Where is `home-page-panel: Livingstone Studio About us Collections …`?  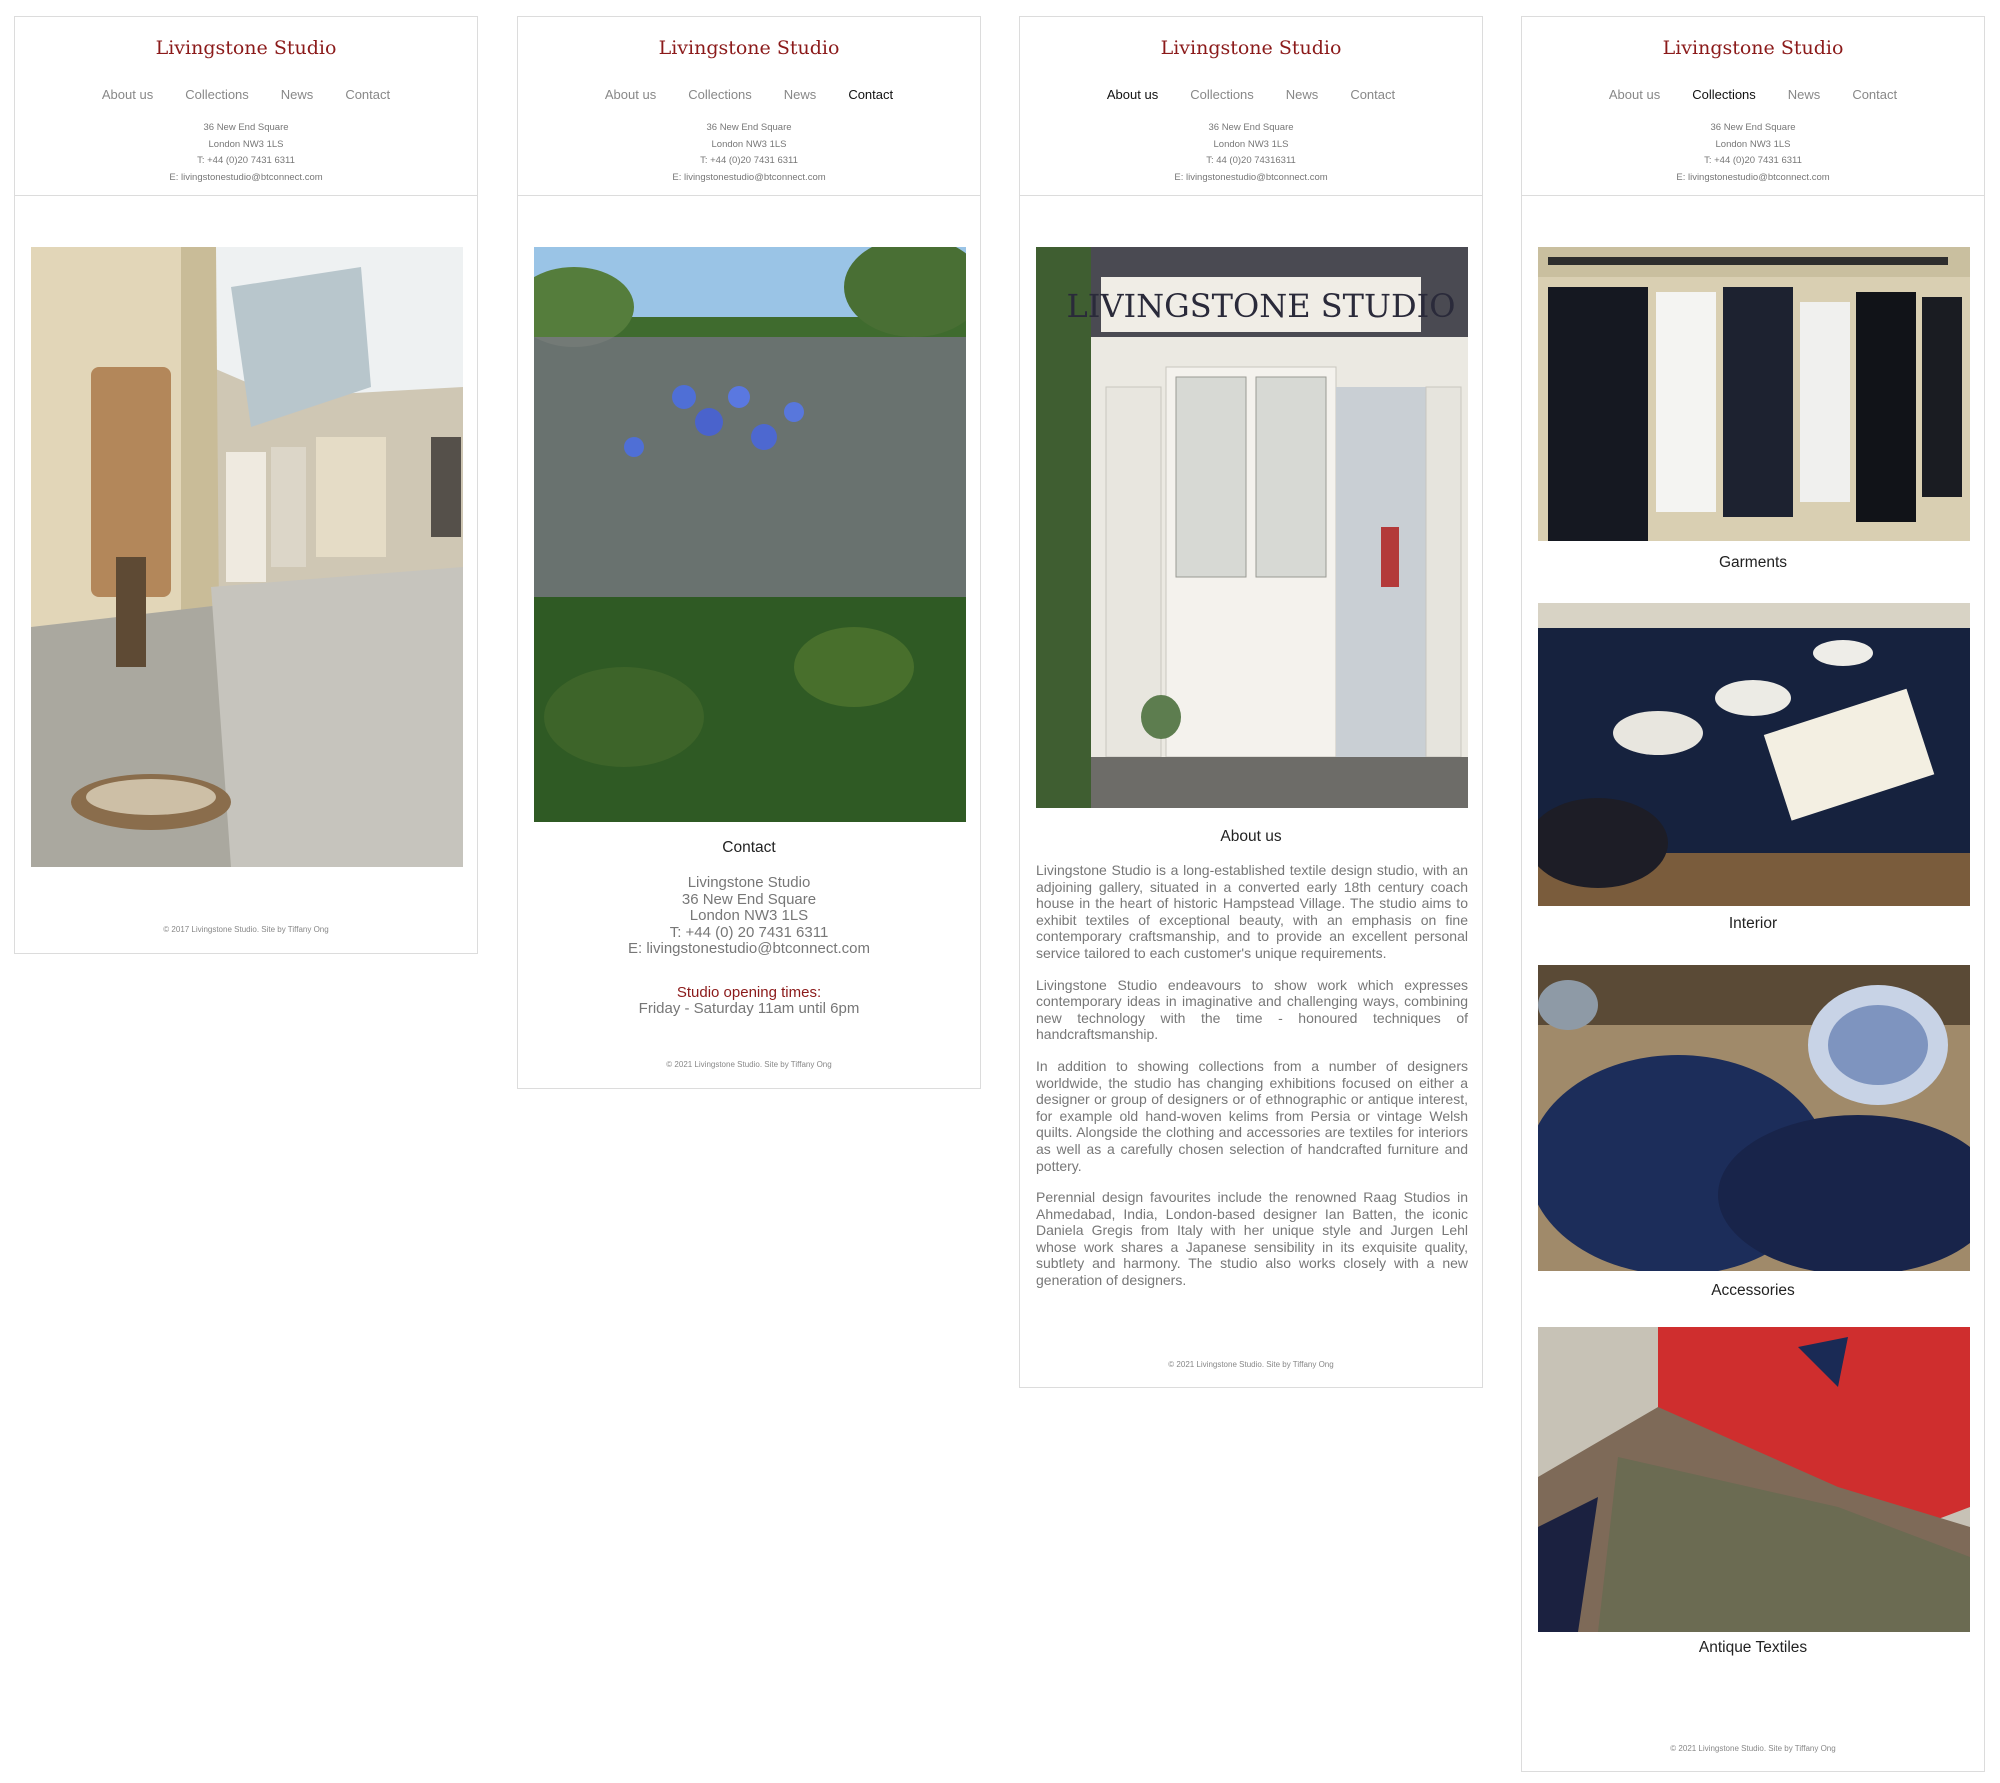 home-page-panel: Livingstone Studio About us Collections … is located at coordinates (246, 485).